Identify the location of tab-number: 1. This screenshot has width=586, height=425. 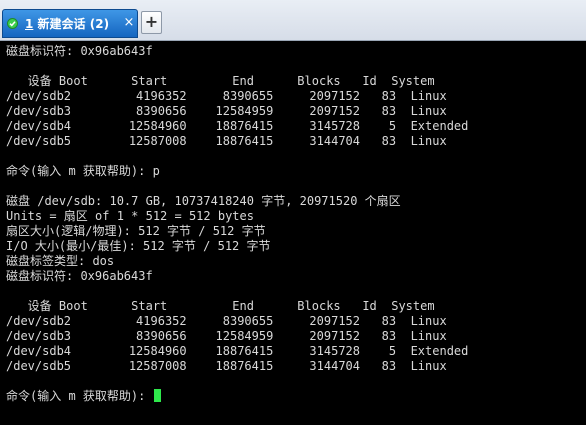
(29, 24).